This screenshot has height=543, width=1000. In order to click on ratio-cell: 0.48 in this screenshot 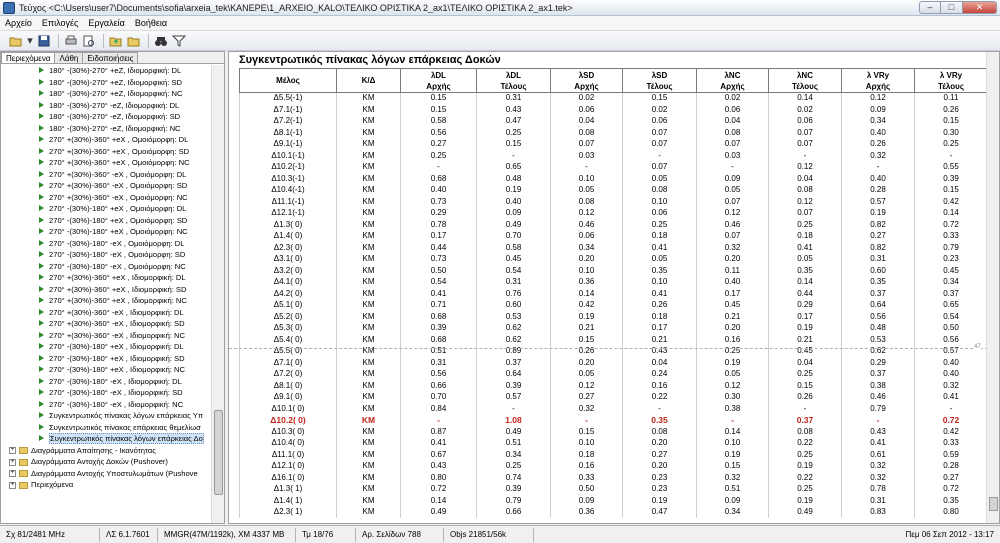, I will do `click(513, 179)`.